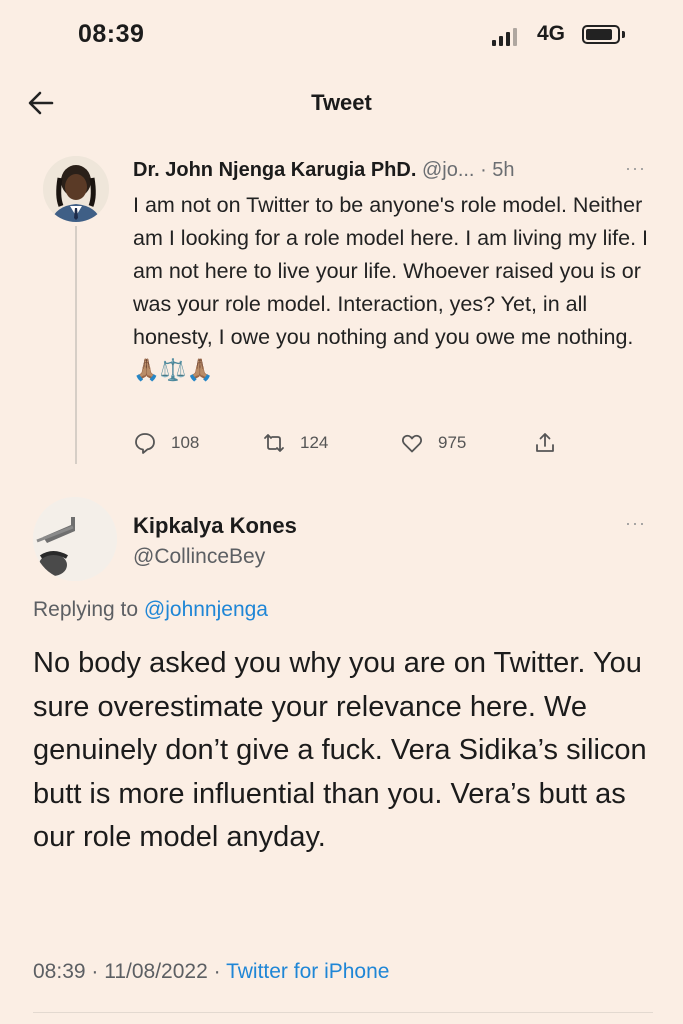 The height and width of the screenshot is (1024, 683). I want to click on like-icon, so click(412, 443).